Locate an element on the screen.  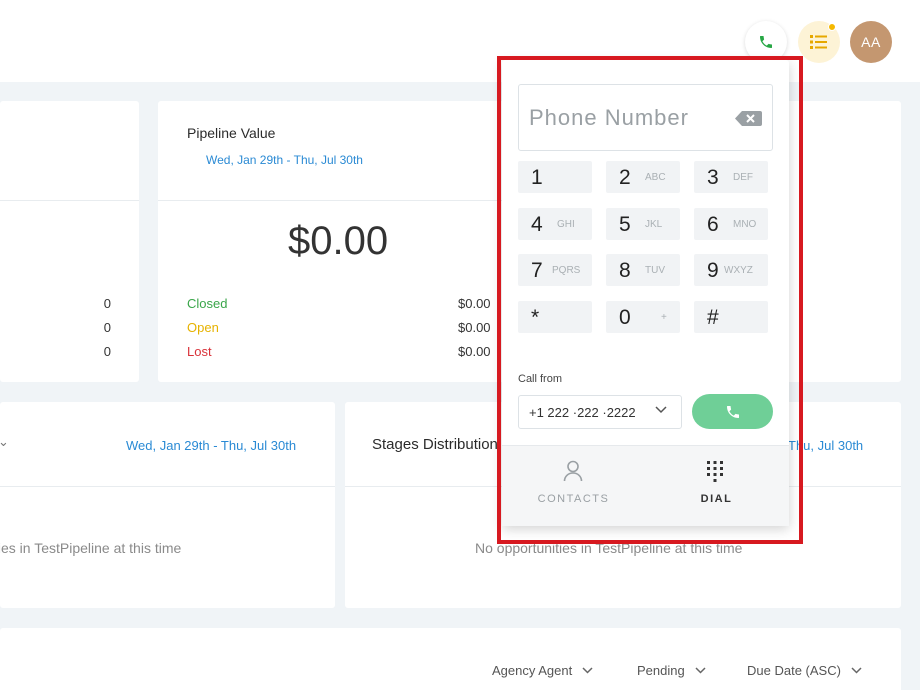
phone-number-field is located at coordinates (645, 117).